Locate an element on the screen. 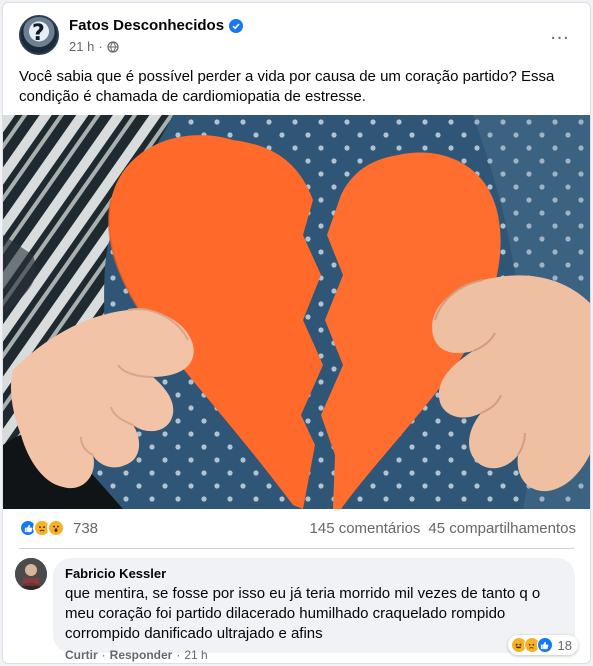  commenter-avatar is located at coordinates (31, 574).